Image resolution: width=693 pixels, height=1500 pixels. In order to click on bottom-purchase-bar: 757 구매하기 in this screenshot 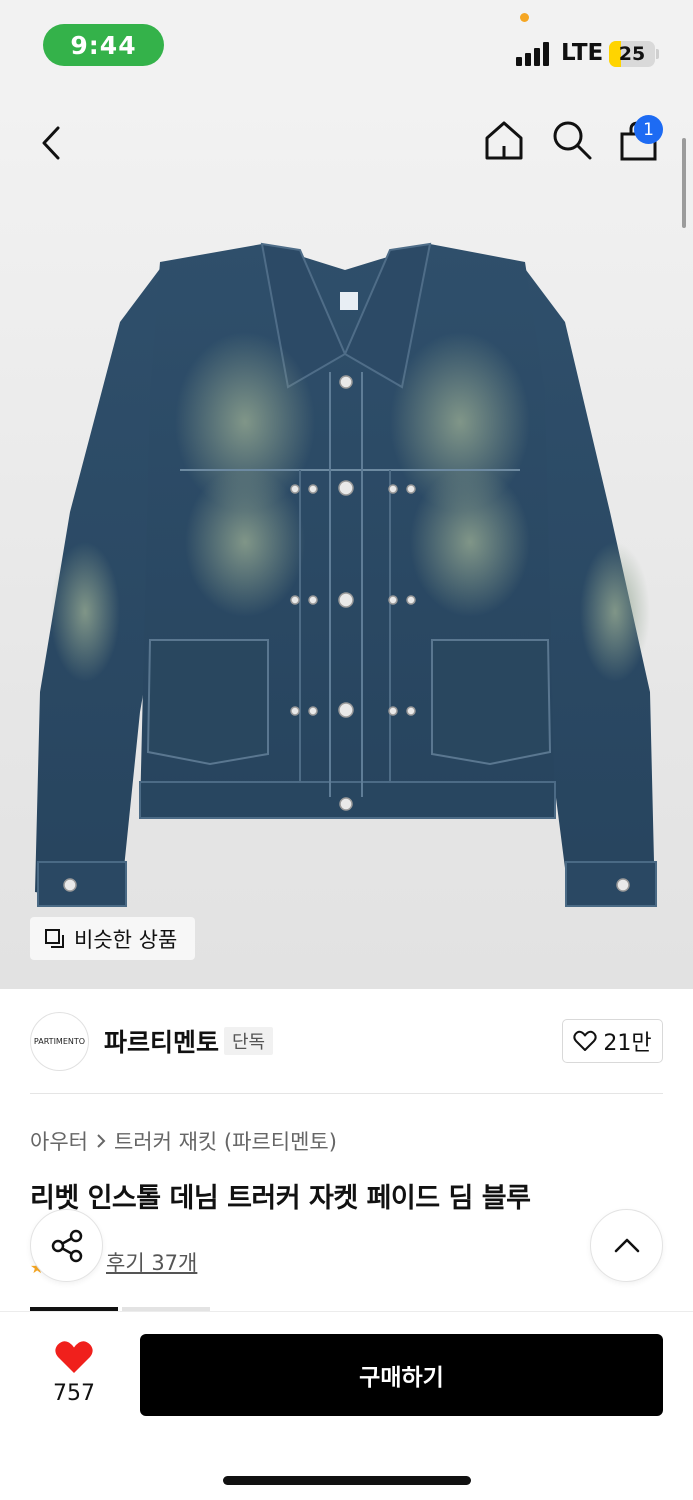, I will do `click(346, 1405)`.